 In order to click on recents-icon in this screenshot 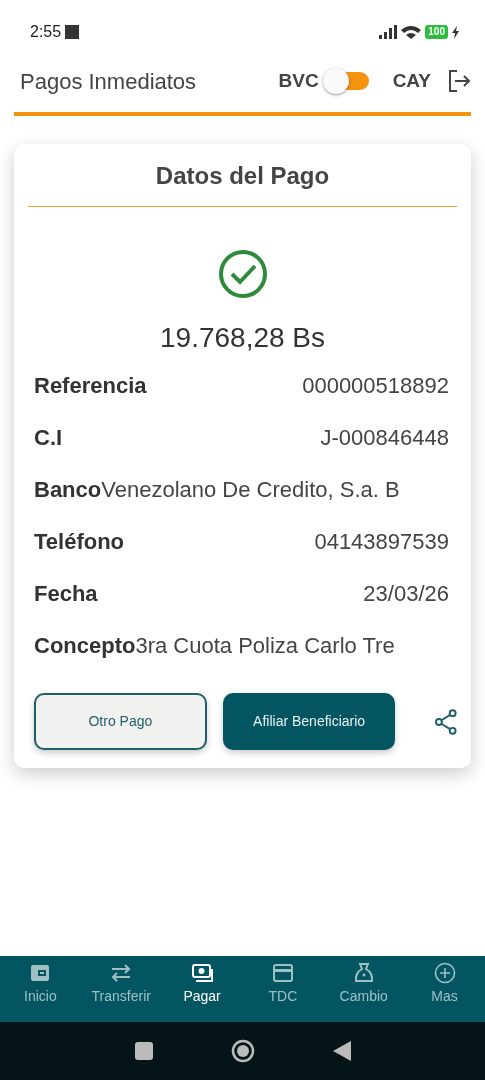, I will do `click(143, 1051)`.